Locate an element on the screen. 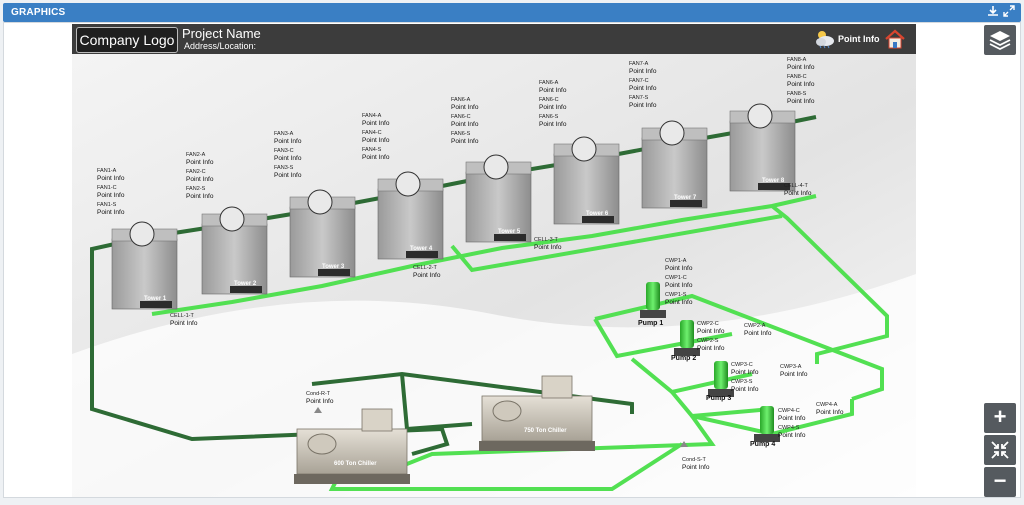 This screenshot has height=505, width=1024. cell-4-label: CELL-4-T Point Info is located at coordinates (798, 190).